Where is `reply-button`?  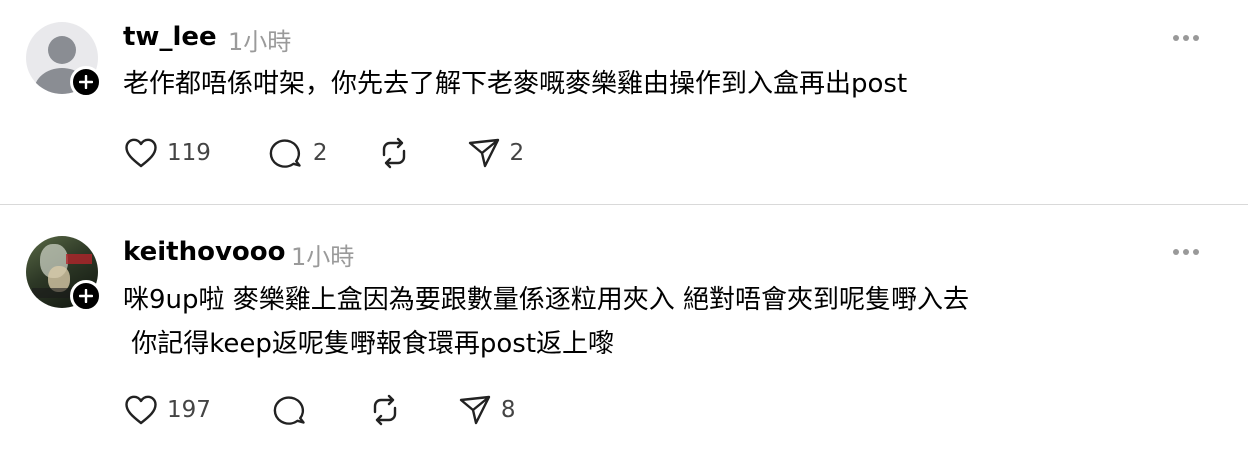
reply-button is located at coordinates (295, 410).